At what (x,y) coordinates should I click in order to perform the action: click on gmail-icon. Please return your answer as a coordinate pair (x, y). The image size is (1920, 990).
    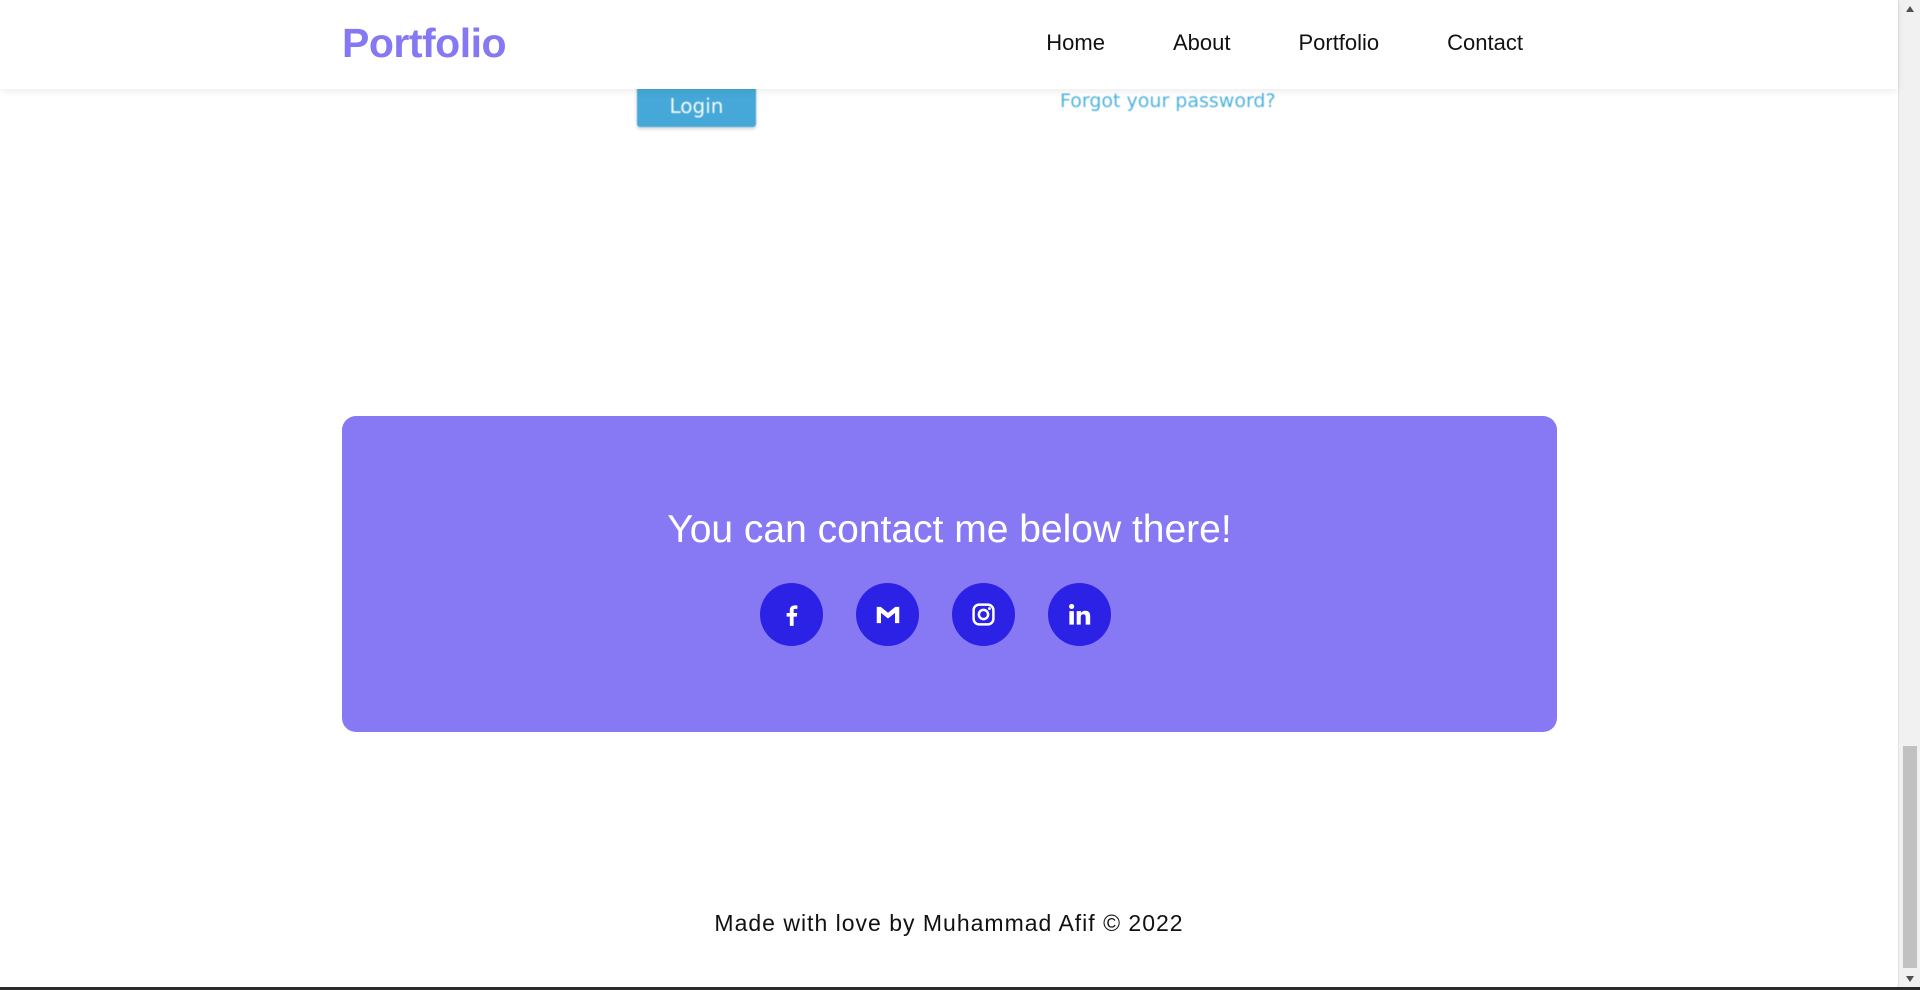
    Looking at the image, I should click on (887, 614).